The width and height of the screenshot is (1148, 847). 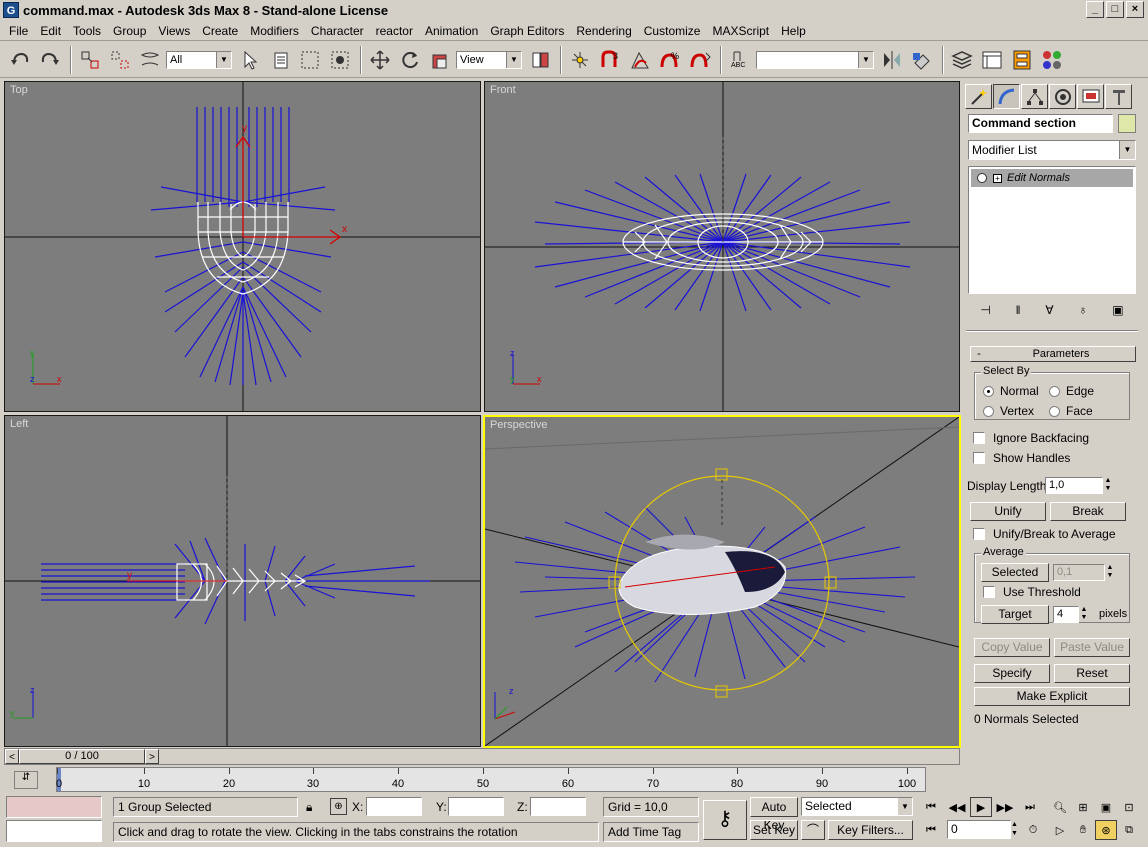 I want to click on select-object-icon, so click(x=250, y=60).